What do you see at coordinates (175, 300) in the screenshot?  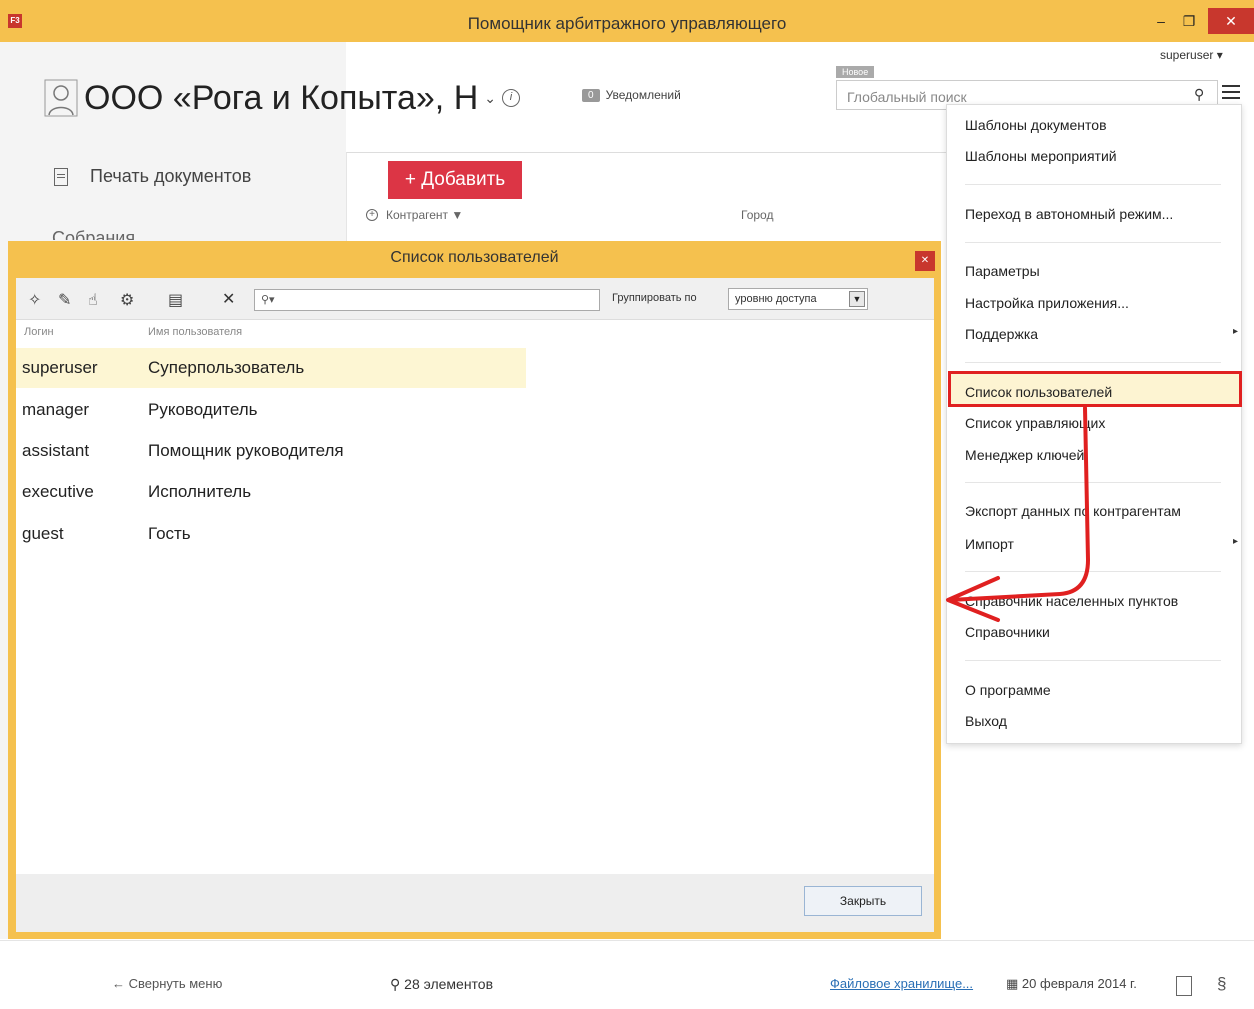 I see `print-icon: ▤` at bounding box center [175, 300].